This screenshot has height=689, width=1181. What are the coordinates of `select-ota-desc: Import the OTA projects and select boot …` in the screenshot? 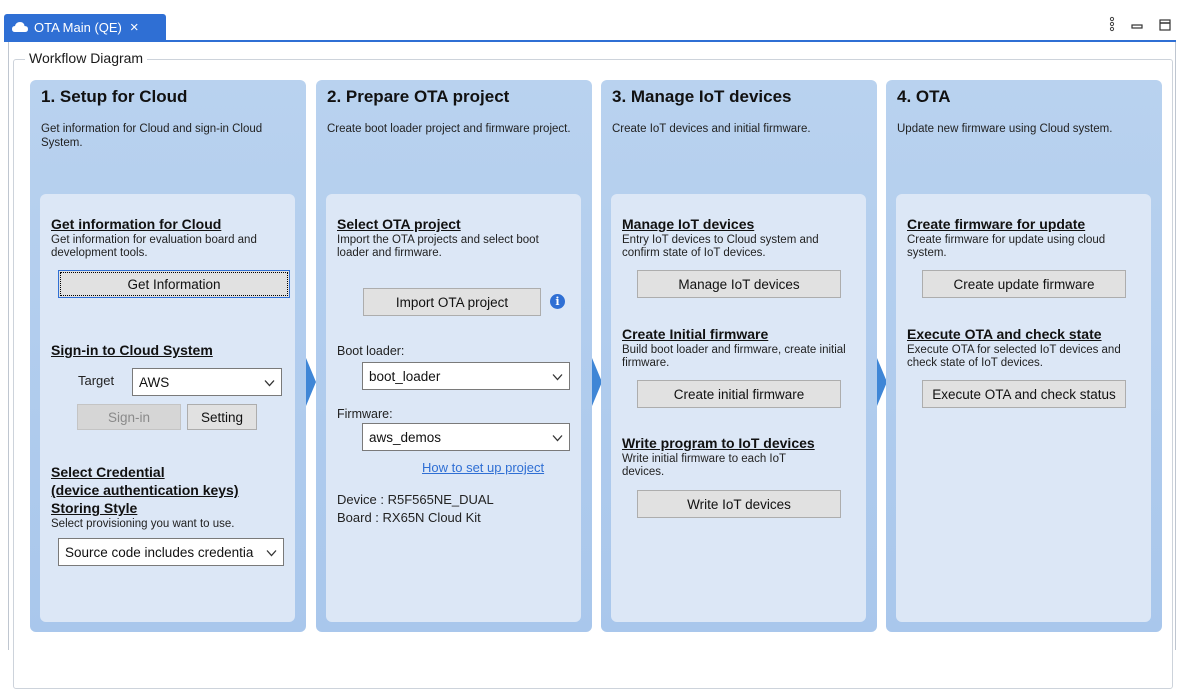 It's located at (438, 246).